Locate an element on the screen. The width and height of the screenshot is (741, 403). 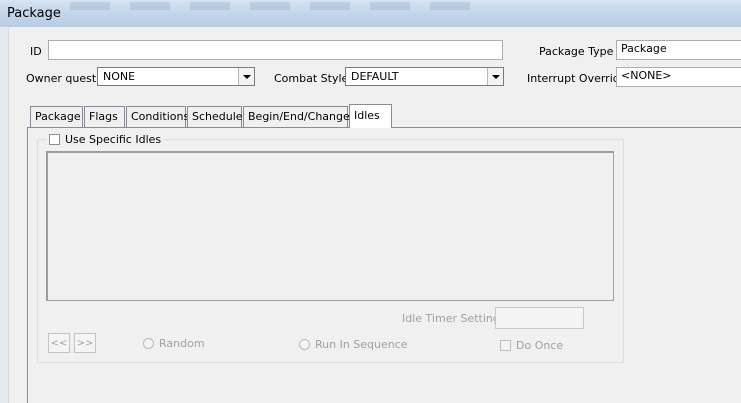
owner-quest-dropdown-button is located at coordinates (246, 76).